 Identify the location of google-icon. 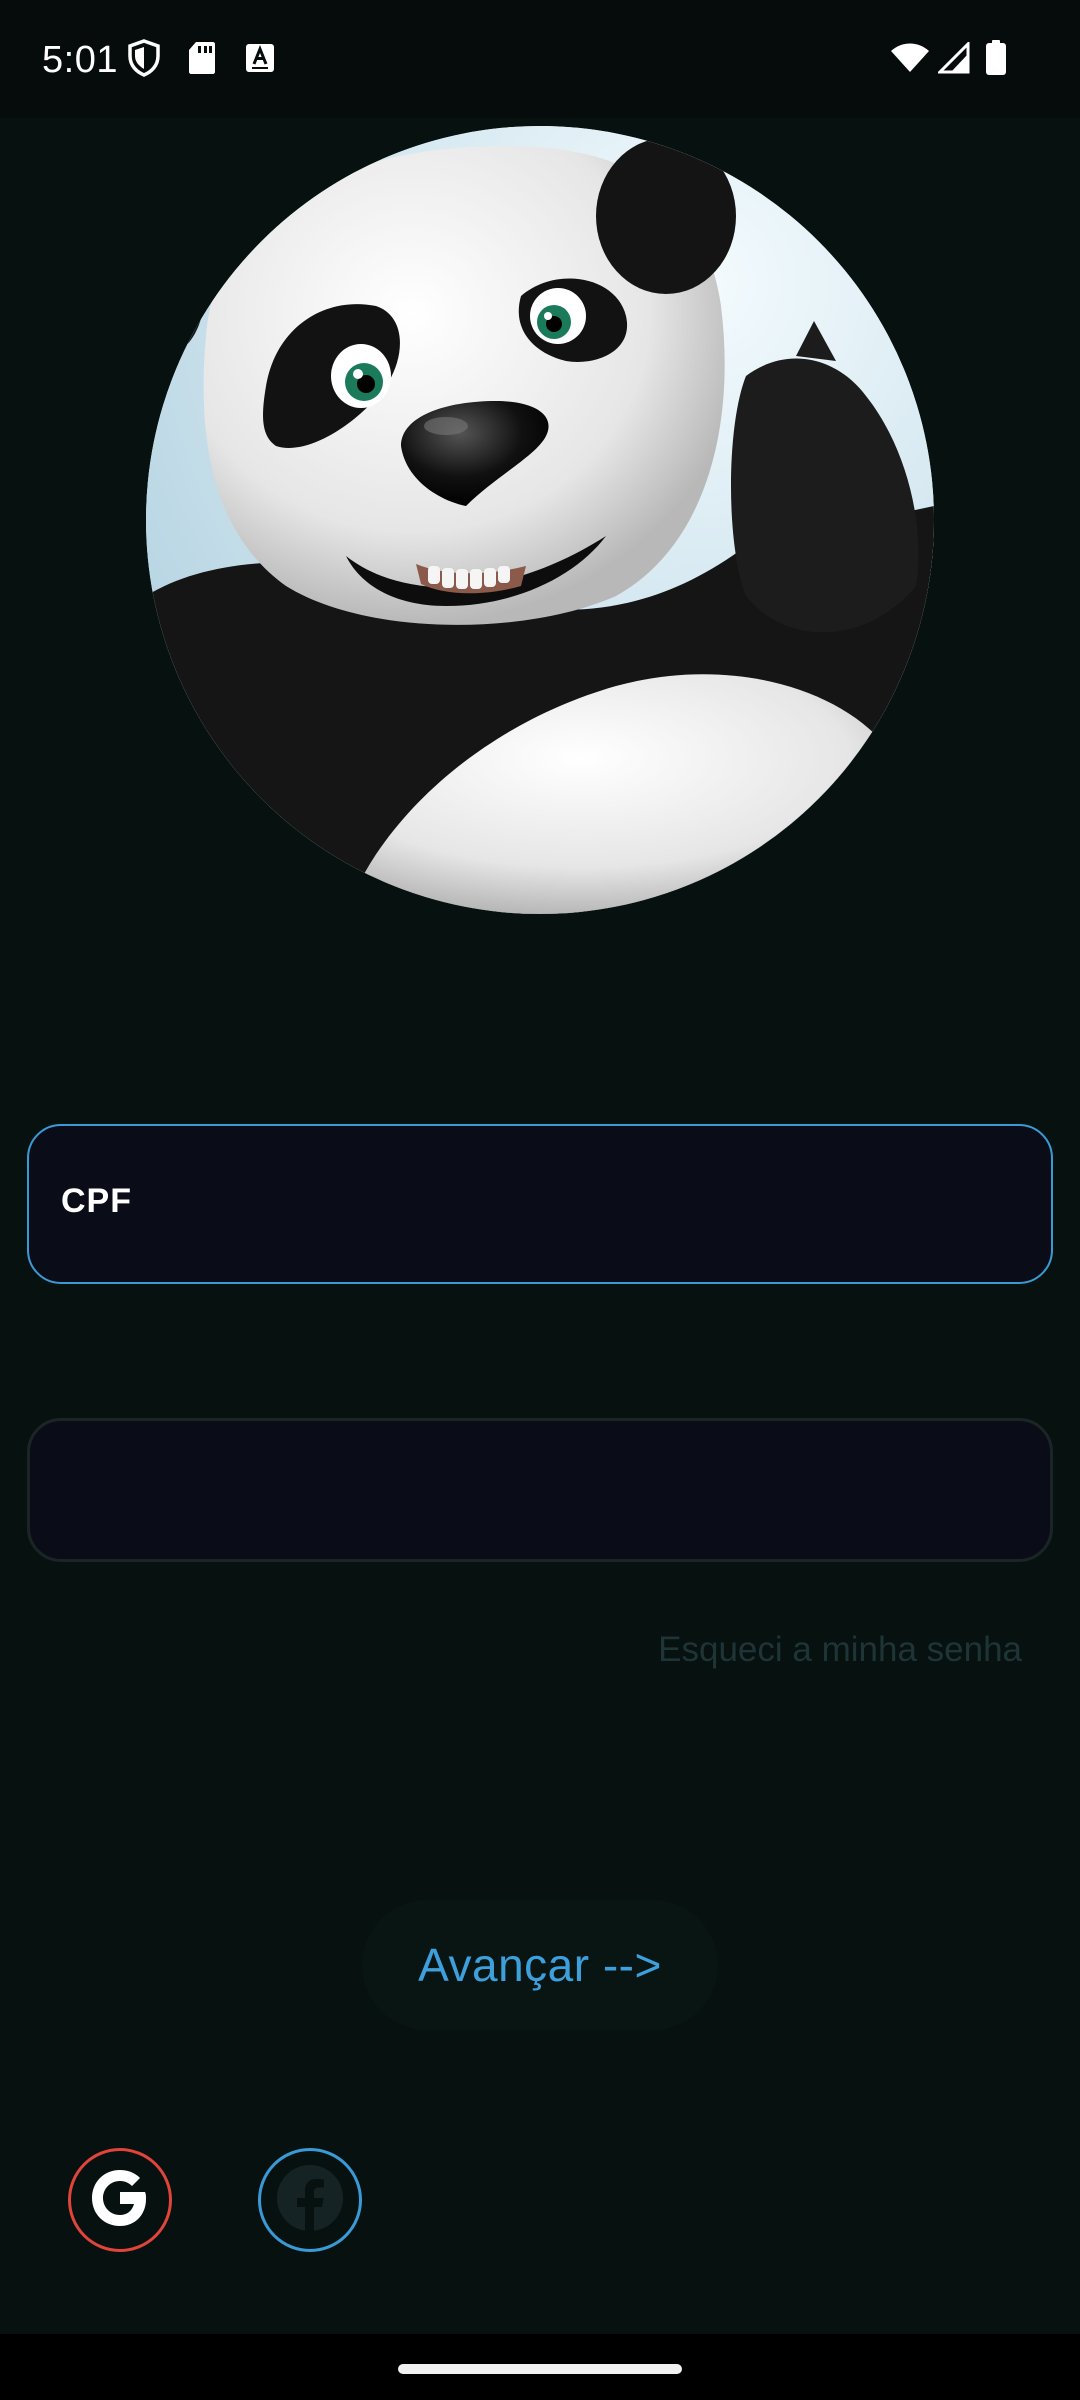
(120, 2200).